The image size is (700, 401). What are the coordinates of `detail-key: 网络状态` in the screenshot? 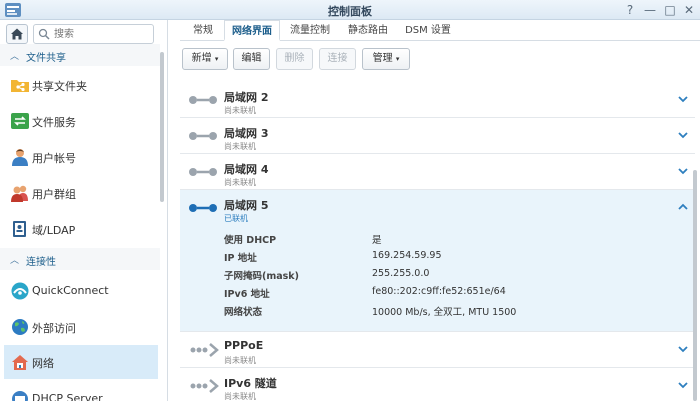 It's located at (243, 312).